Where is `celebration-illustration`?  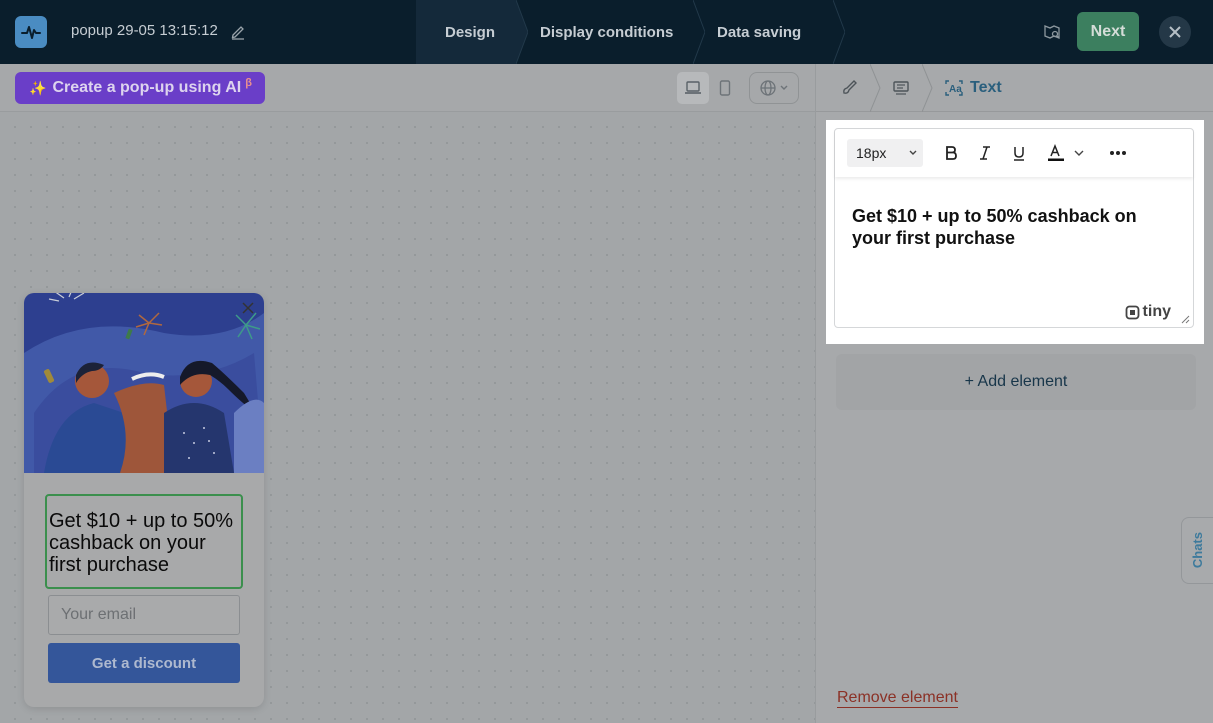 celebration-illustration is located at coordinates (144, 383).